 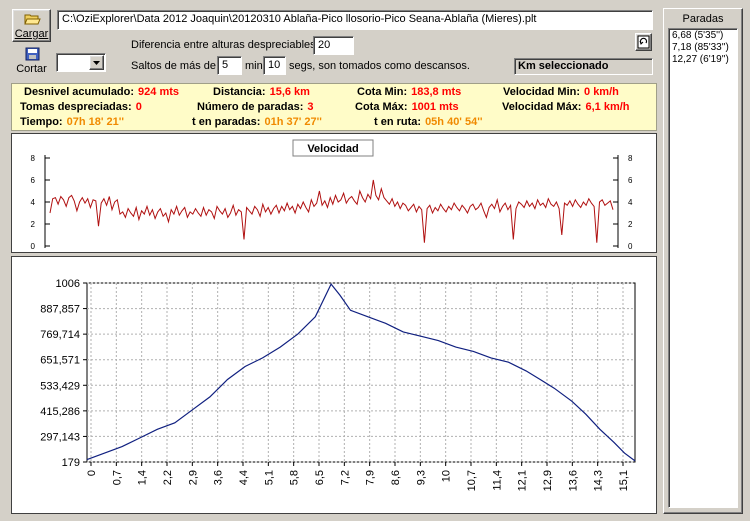 What do you see at coordinates (561, 92) in the screenshot?
I see `stat-vel-min: Velocidad Min: 0 km/h` at bounding box center [561, 92].